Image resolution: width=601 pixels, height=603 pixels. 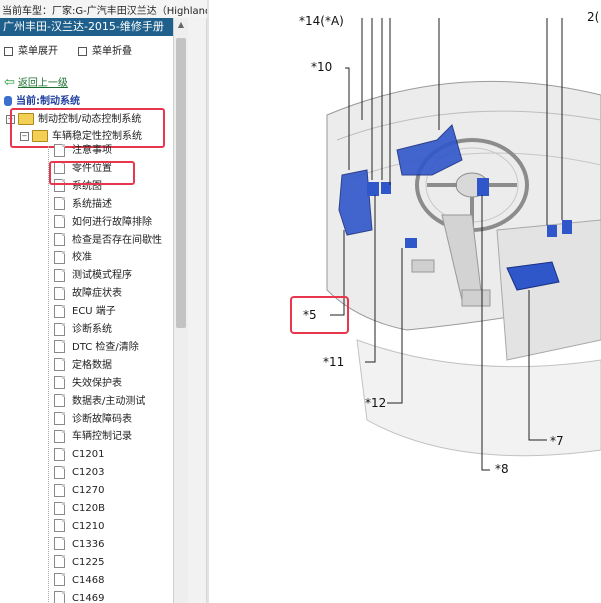 I want to click on section-list-item: 失效保护表, so click(x=88, y=384).